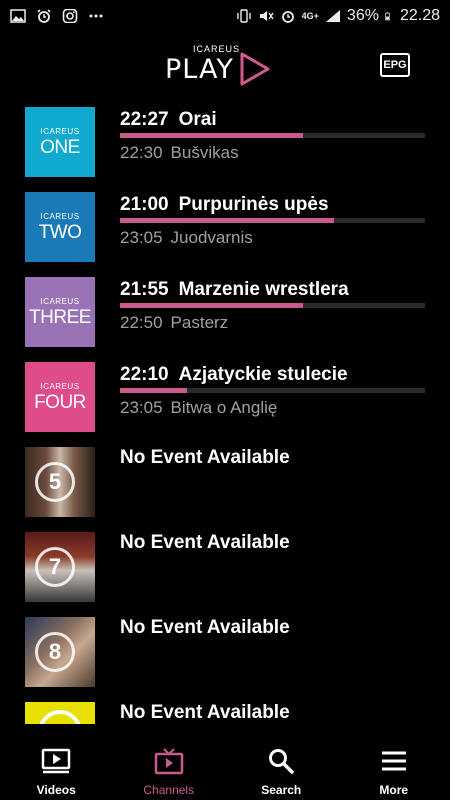 The height and width of the screenshot is (800, 450). Describe the element at coordinates (217, 49) in the screenshot. I see `logo-brand-text: ICAREUS` at that location.